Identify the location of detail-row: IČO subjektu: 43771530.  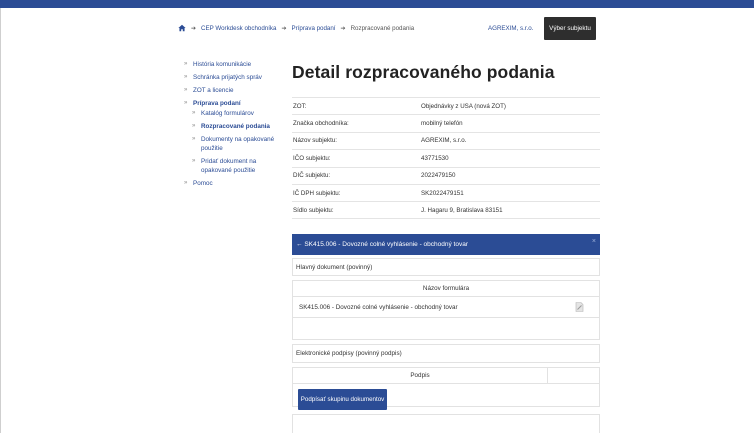
(446, 157).